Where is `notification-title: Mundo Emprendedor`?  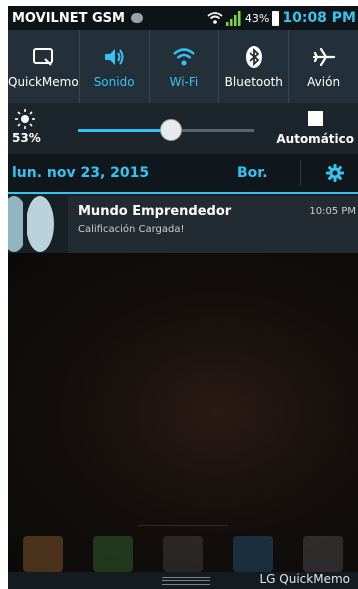
notification-title: Mundo Emprendedor is located at coordinates (155, 211).